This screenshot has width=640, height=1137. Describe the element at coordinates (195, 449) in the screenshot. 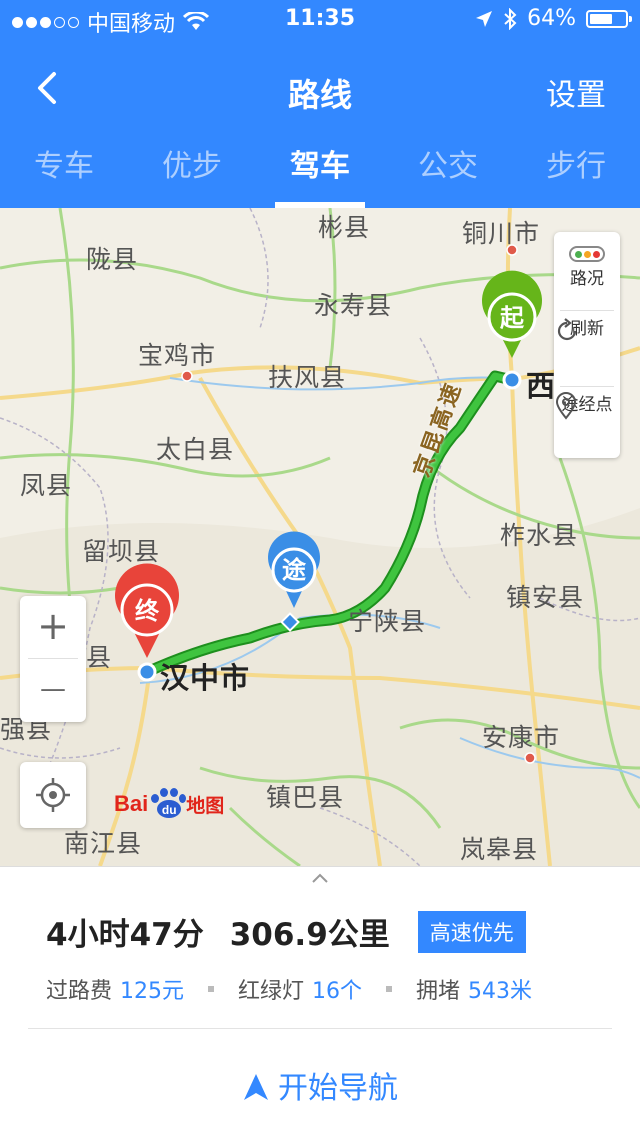

I see `map-label-taibai: 太白县` at that location.